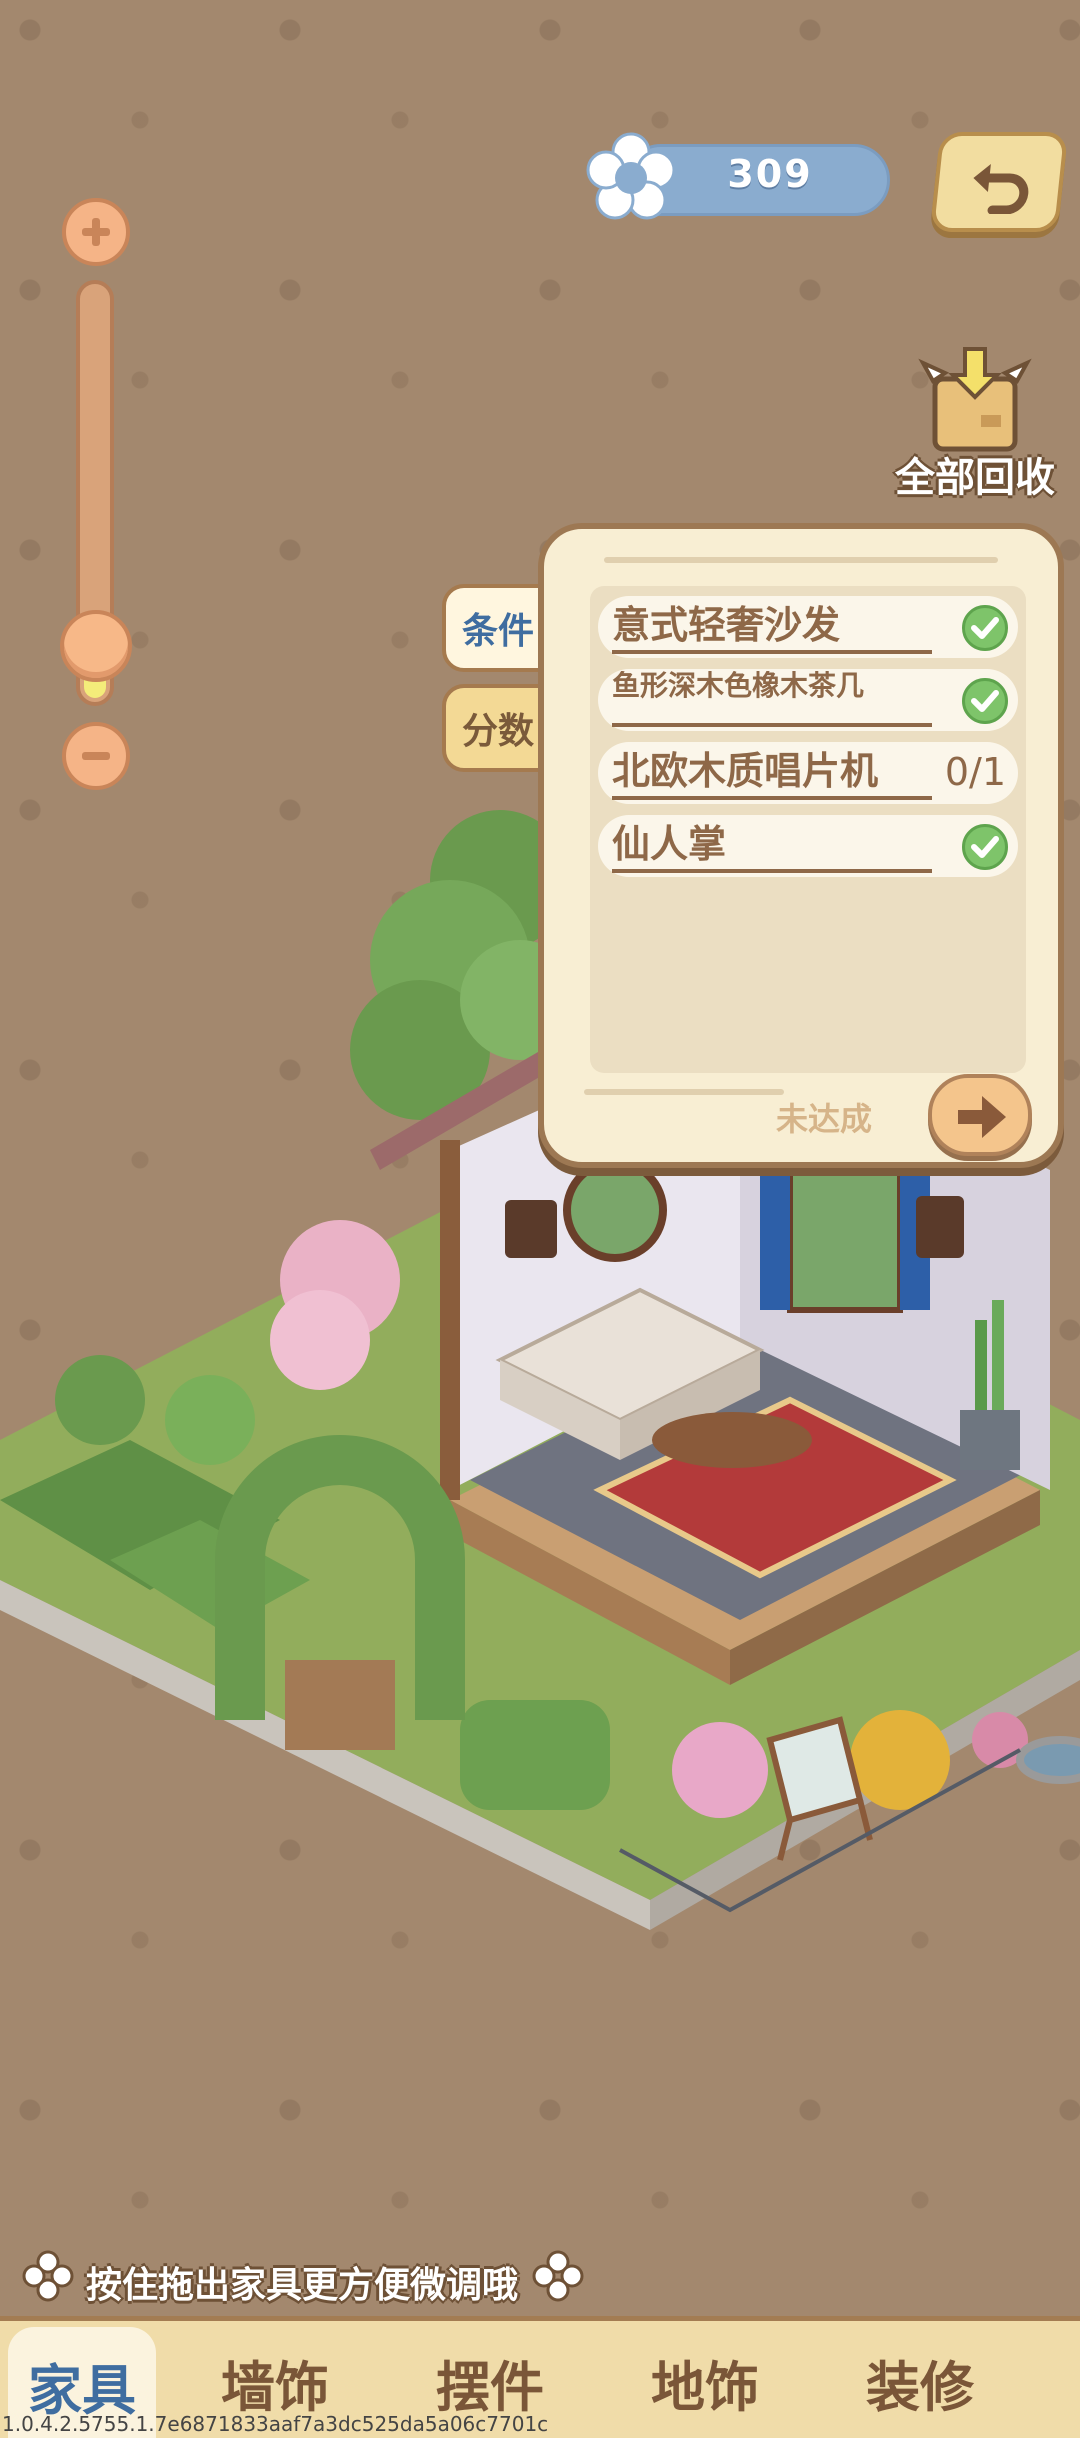 Image resolution: width=1080 pixels, height=2438 pixels. I want to click on currency-display: 309, so click(737, 176).